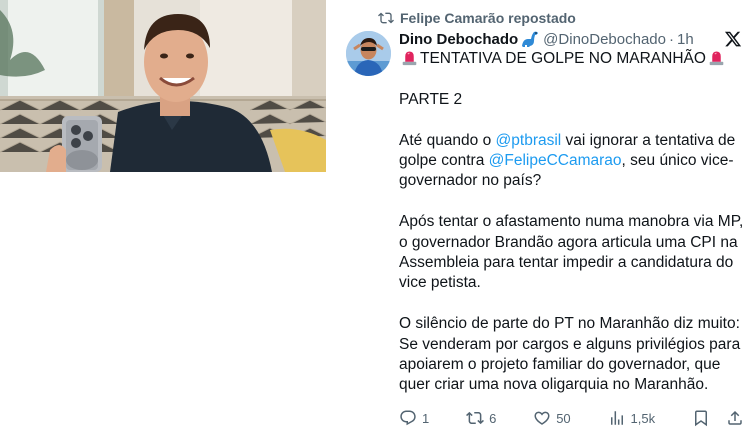 The width and height of the screenshot is (750, 439). What do you see at coordinates (616, 418) in the screenshot?
I see `analytics-icon` at bounding box center [616, 418].